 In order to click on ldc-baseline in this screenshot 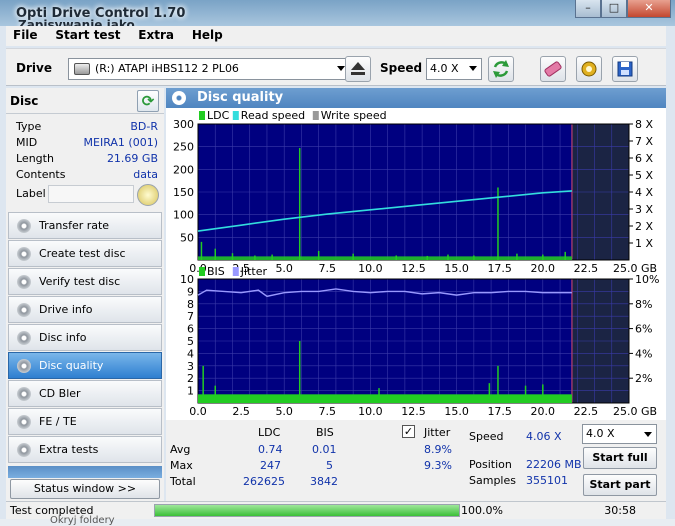, I will do `click(385, 258)`.